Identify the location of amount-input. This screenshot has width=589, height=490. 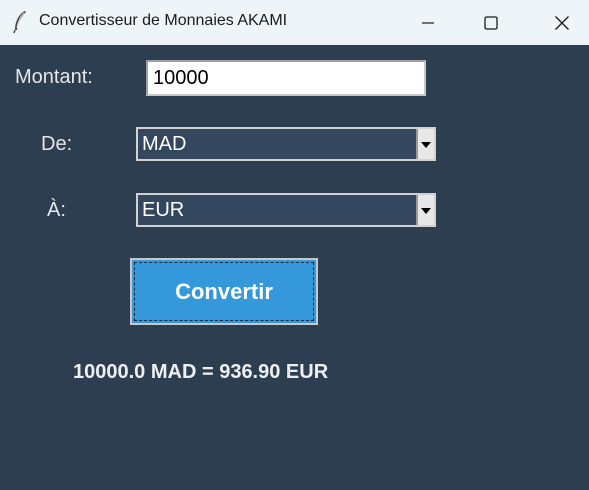
(286, 78).